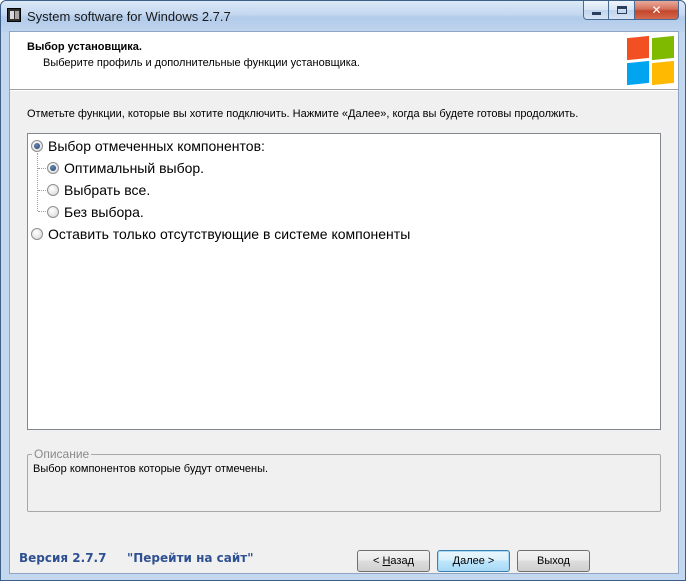 The height and width of the screenshot is (581, 686). I want to click on option-select-all: Выбрать все., so click(98, 190).